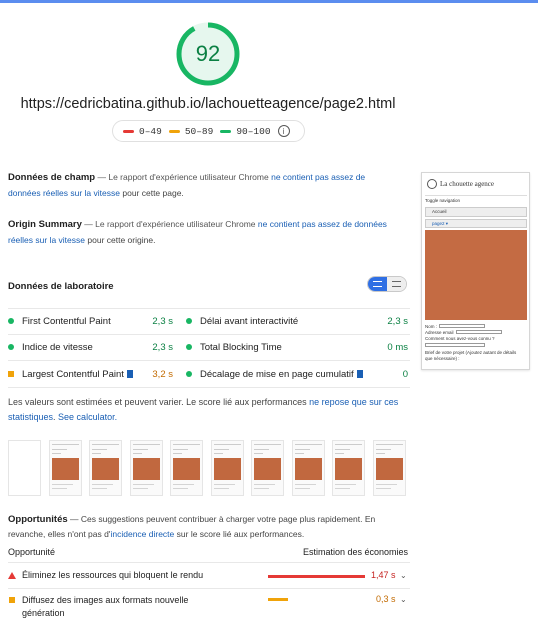 This screenshot has width=538, height=621. I want to click on preview-hero-image, so click(476, 275).